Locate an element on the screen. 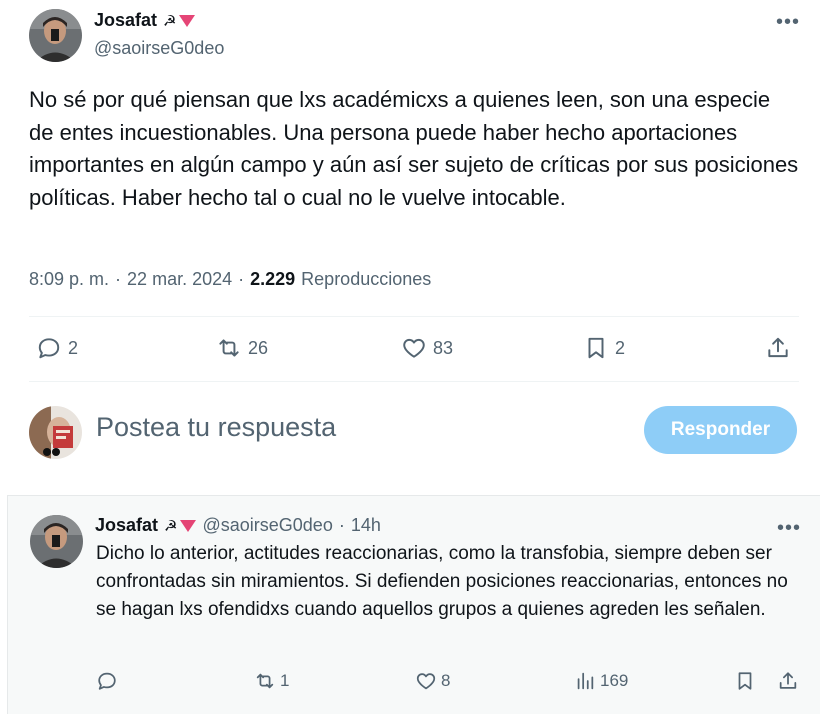 The width and height of the screenshot is (835, 714). reply-button: Responder is located at coordinates (720, 430).